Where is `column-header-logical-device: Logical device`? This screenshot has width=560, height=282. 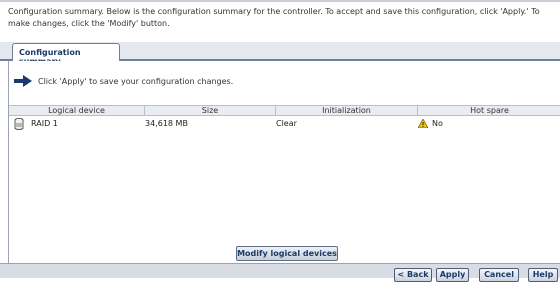
column-header-logical-device: Logical device is located at coordinates (77, 110).